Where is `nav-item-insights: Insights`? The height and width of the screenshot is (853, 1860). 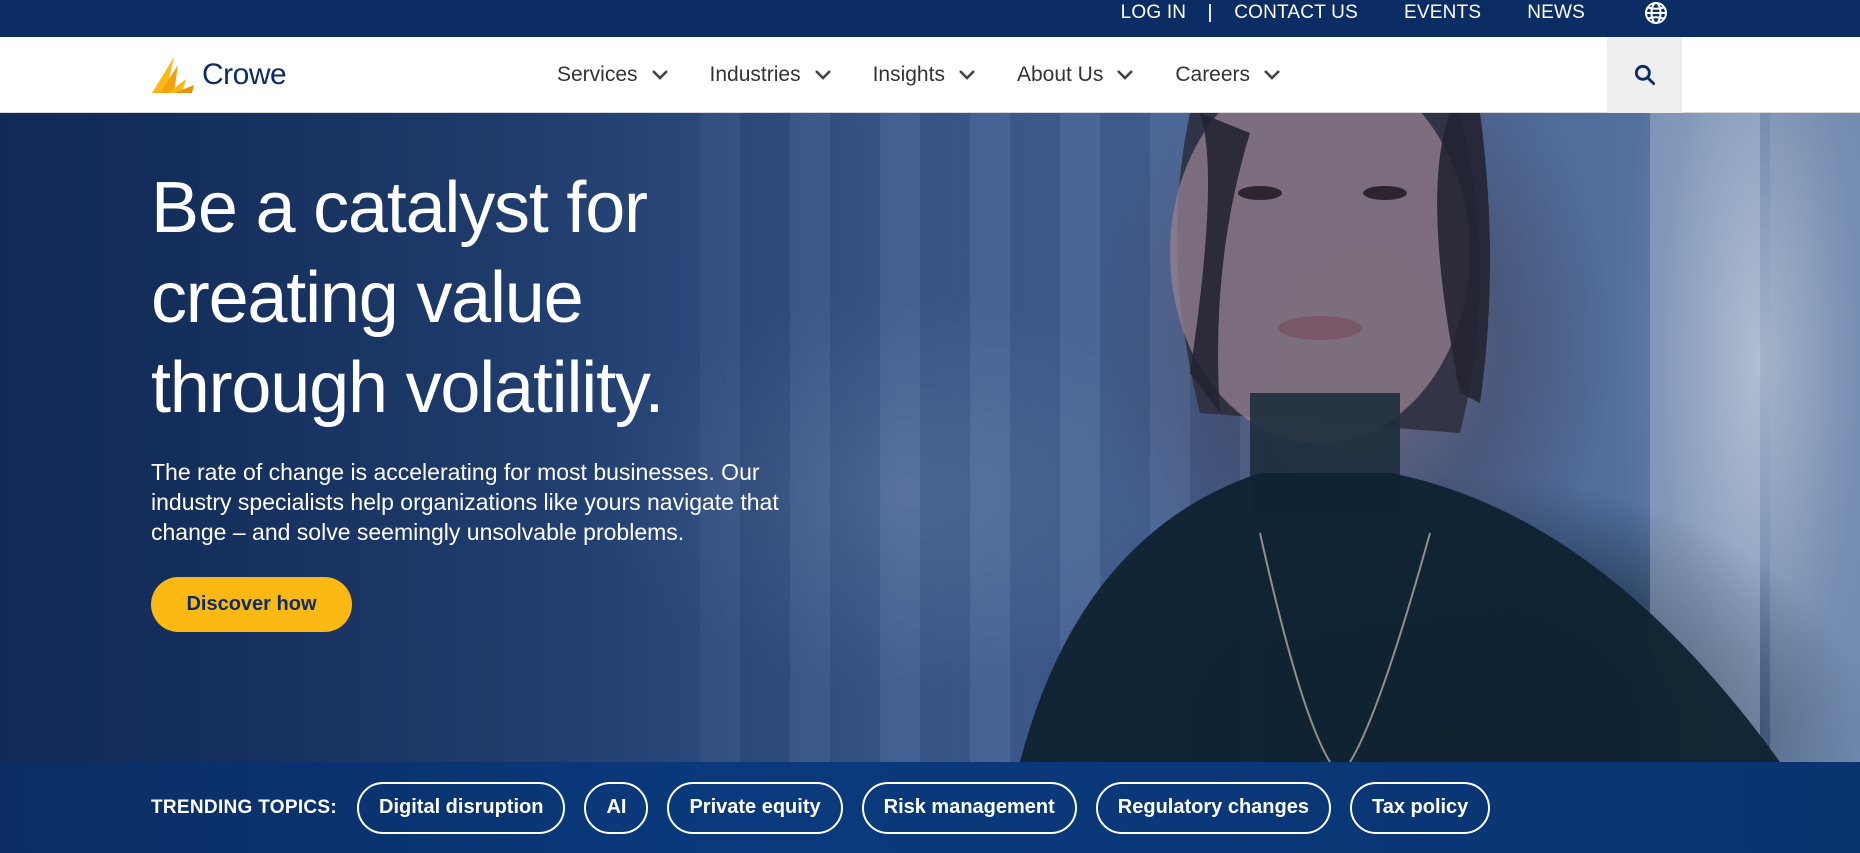 nav-item-insights: Insights is located at coordinates (925, 75).